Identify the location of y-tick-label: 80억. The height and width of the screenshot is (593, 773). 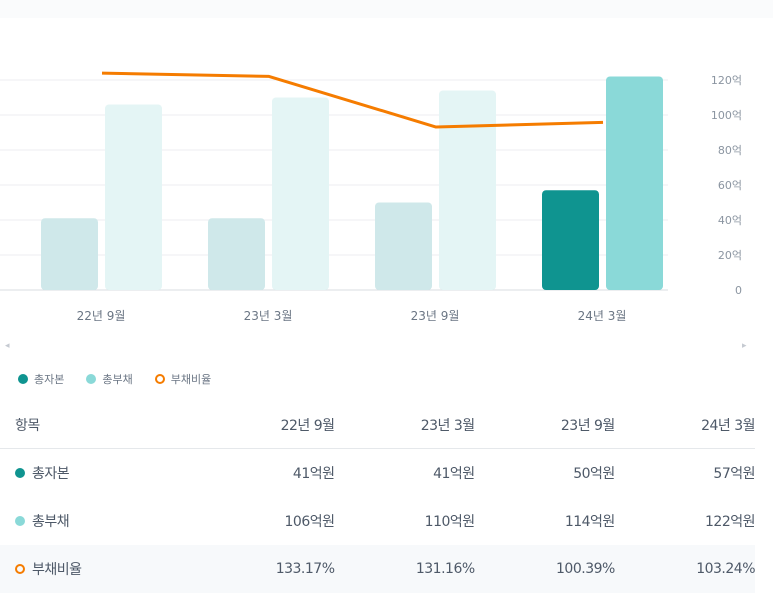
(730, 150).